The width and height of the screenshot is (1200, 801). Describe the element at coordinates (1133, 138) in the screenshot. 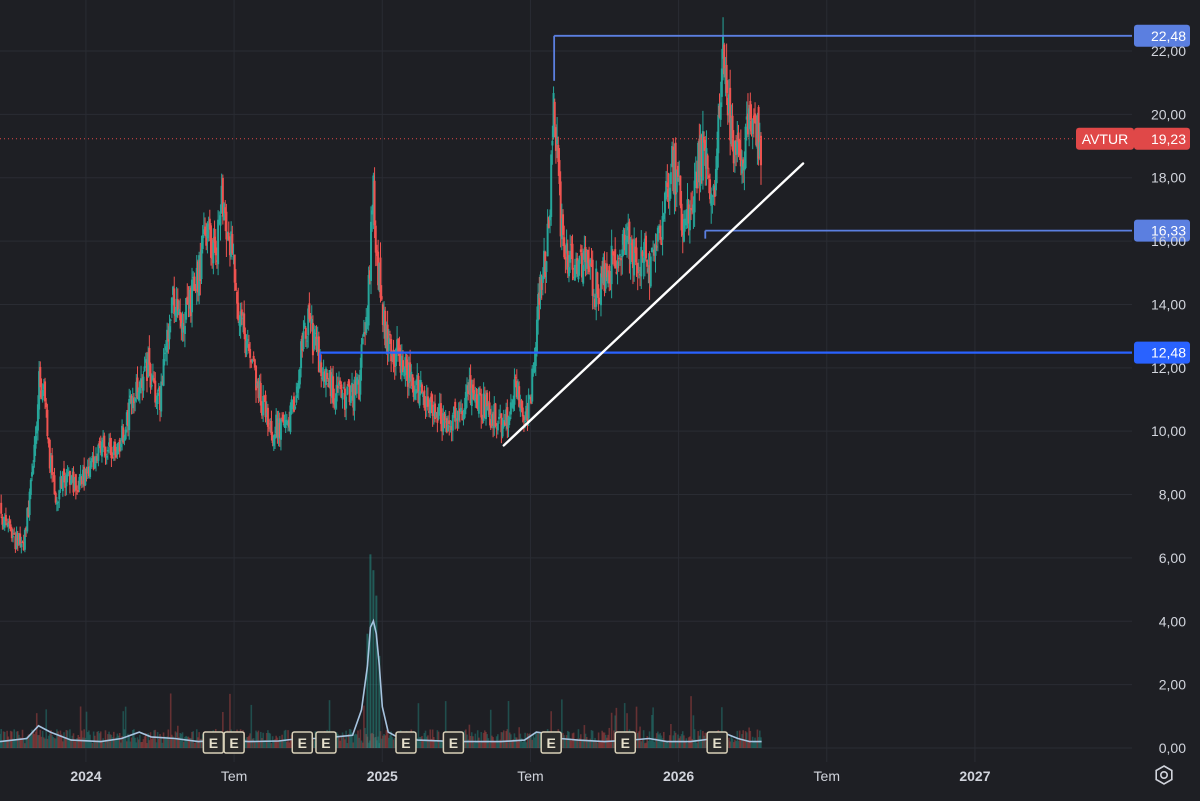

I see `last-price-tag: AVTUR 19,23` at that location.